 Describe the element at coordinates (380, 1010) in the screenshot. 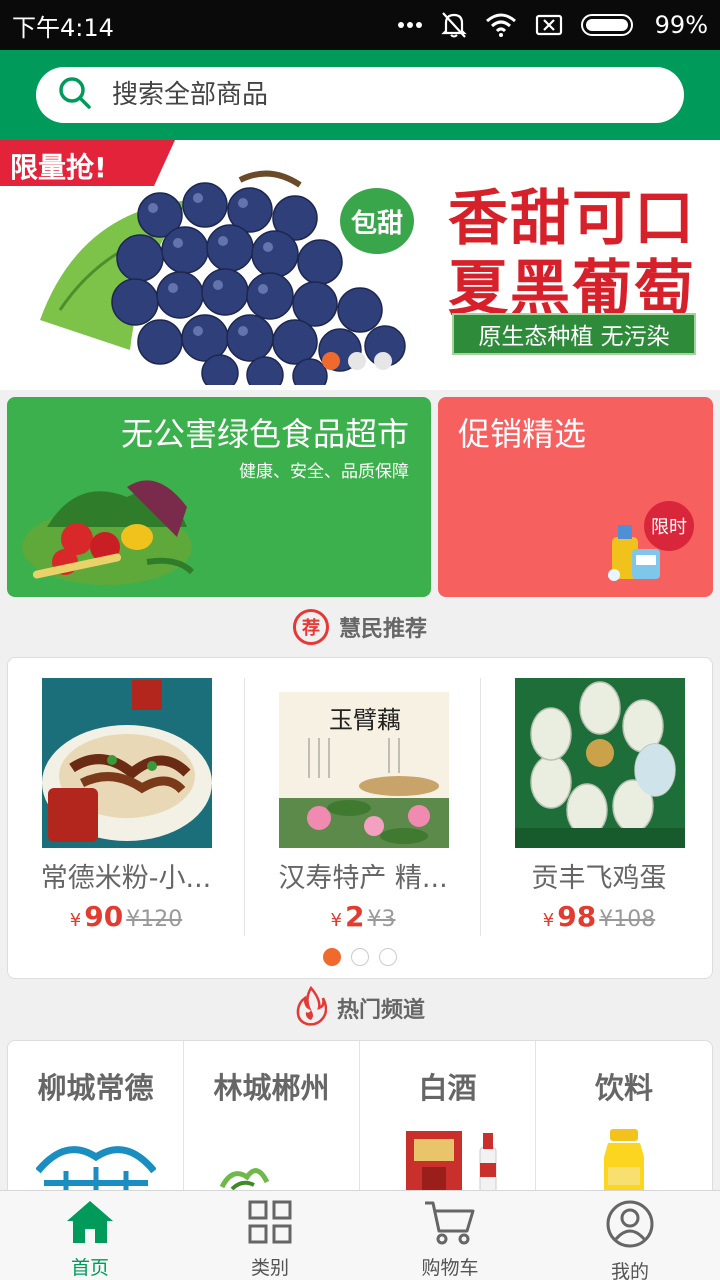

I see `hot-title: 热门频道` at that location.